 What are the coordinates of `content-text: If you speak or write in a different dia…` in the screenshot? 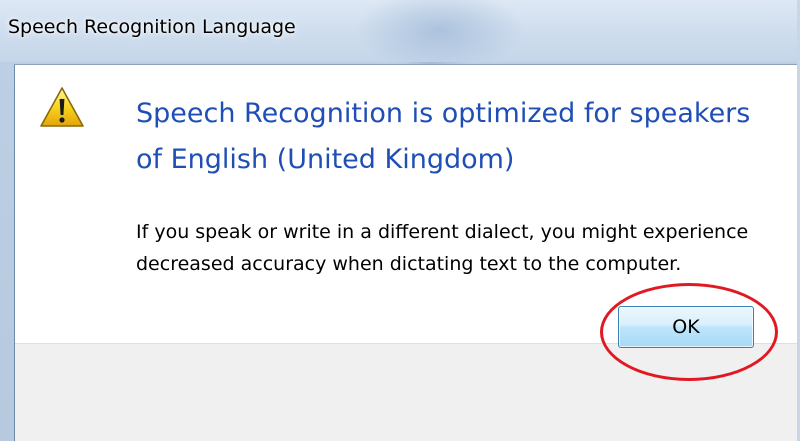 It's located at (442, 248).